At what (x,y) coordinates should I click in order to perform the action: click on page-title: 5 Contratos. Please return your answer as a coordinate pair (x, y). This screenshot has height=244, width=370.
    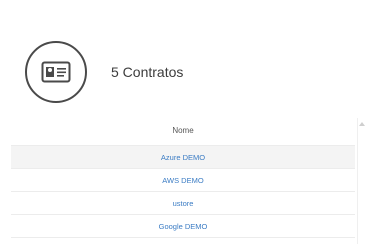
    Looking at the image, I should click on (147, 72).